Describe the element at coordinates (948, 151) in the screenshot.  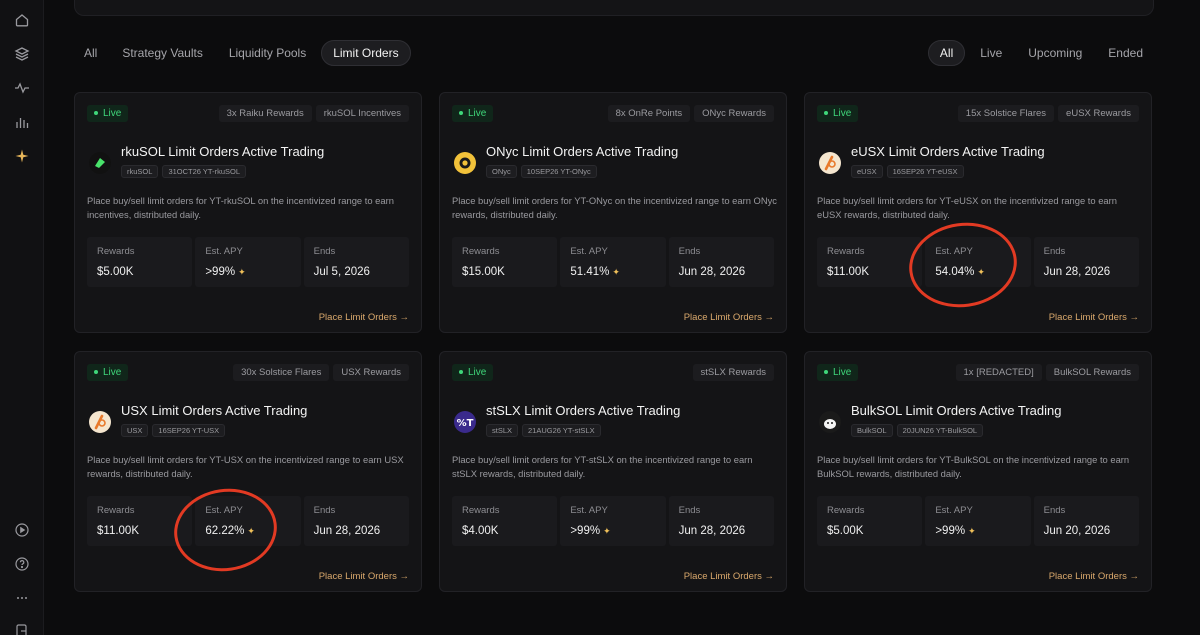
I see `card-title: eUSX Limit Orders Active Trading` at that location.